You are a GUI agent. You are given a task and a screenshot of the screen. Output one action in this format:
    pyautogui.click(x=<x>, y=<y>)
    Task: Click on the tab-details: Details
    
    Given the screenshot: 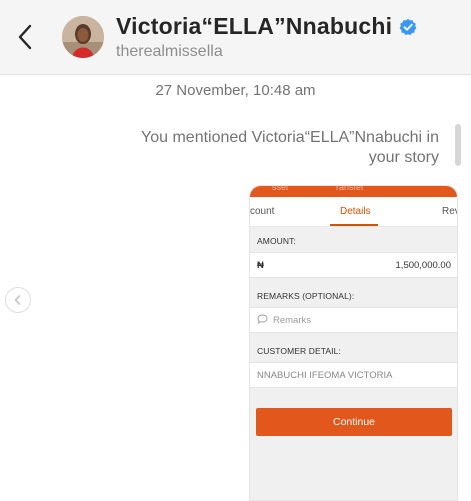 What is the action you would take?
    pyautogui.click(x=355, y=211)
    